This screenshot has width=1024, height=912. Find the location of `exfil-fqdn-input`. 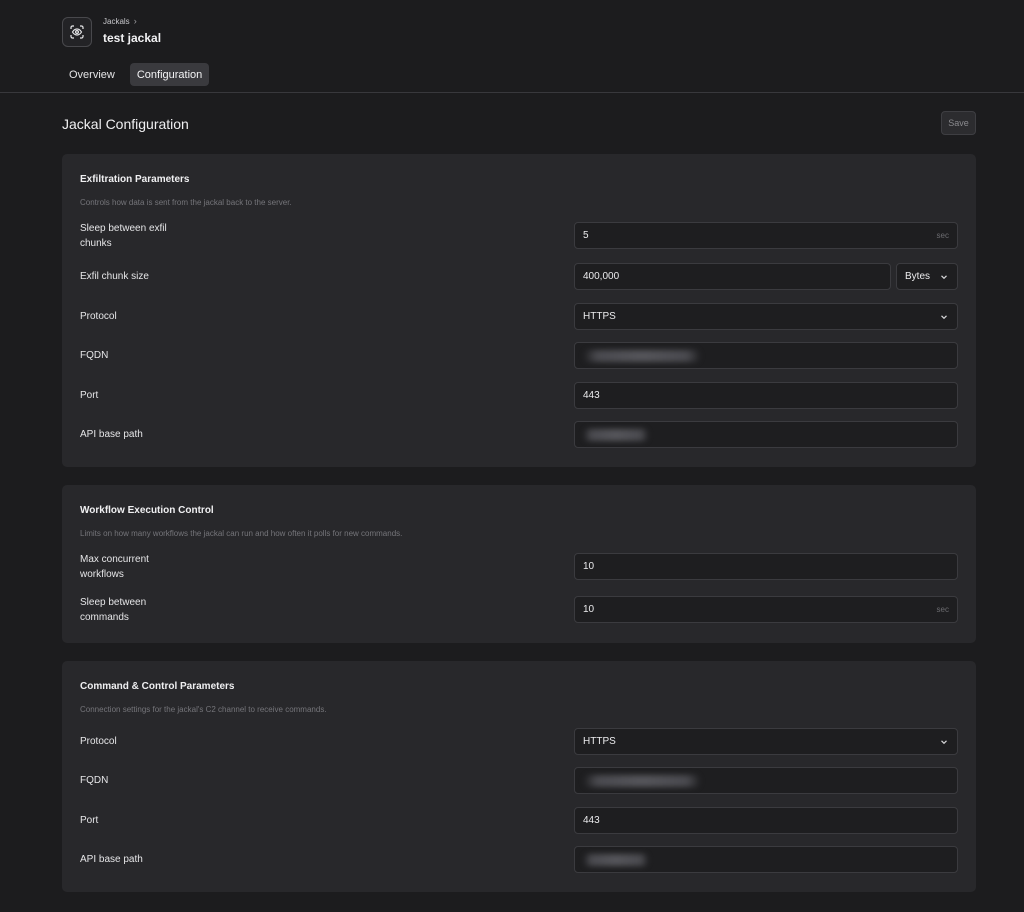

exfil-fqdn-input is located at coordinates (766, 355).